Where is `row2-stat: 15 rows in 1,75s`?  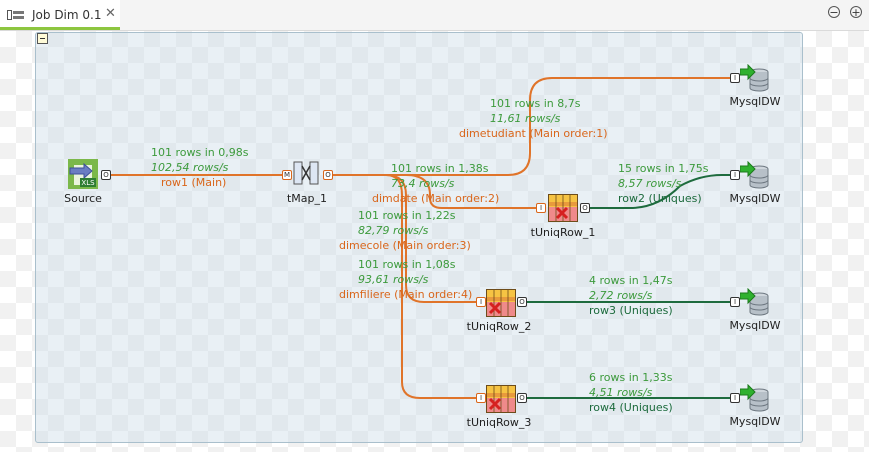
row2-stat: 15 rows in 1,75s is located at coordinates (663, 168).